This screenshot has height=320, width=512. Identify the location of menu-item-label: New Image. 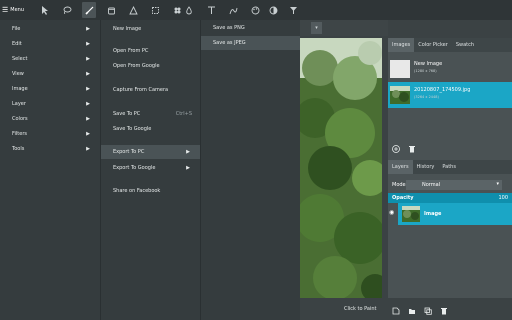
(127, 29).